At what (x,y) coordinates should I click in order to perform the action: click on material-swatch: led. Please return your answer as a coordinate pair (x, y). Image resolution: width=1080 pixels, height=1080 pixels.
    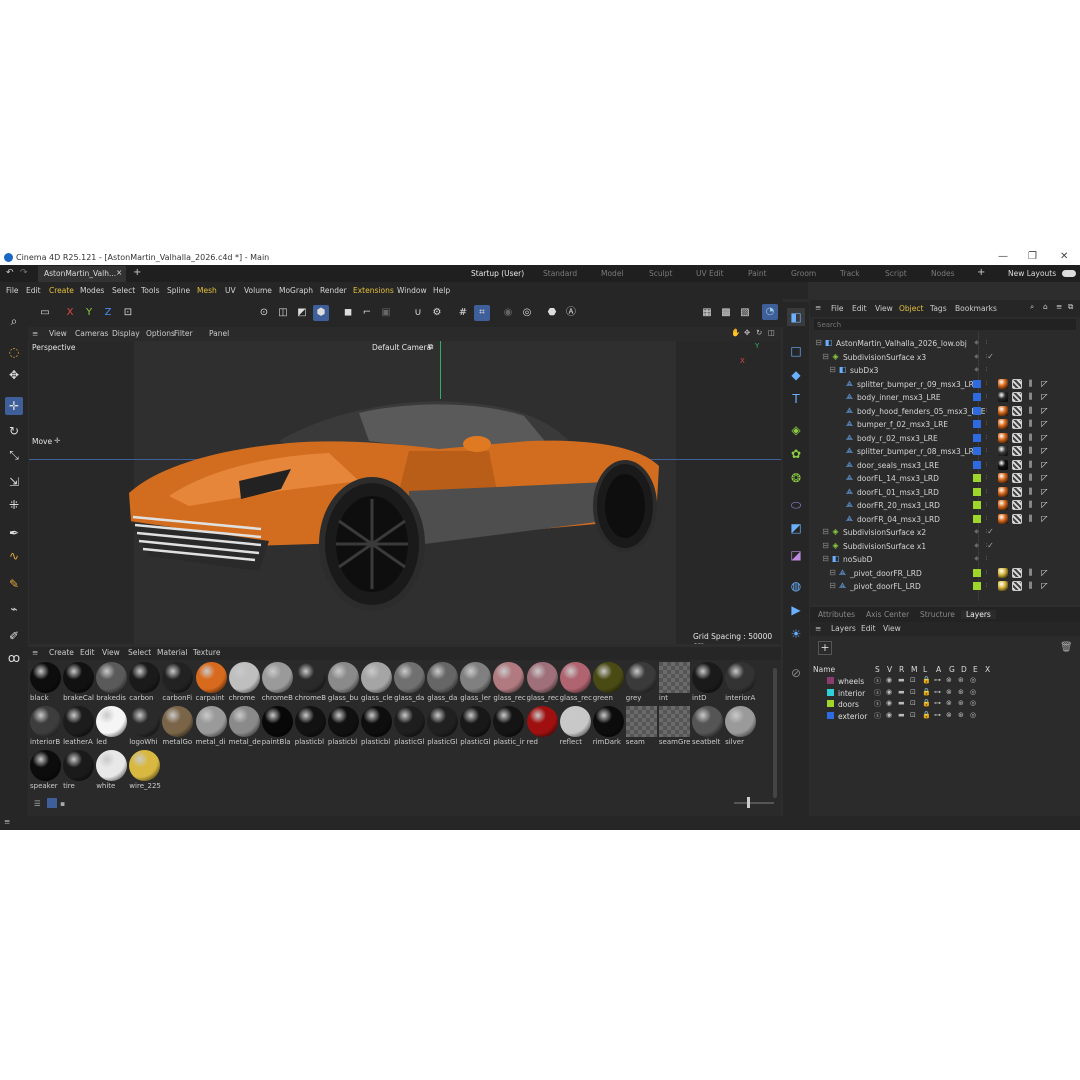
    Looking at the image, I should click on (112, 726).